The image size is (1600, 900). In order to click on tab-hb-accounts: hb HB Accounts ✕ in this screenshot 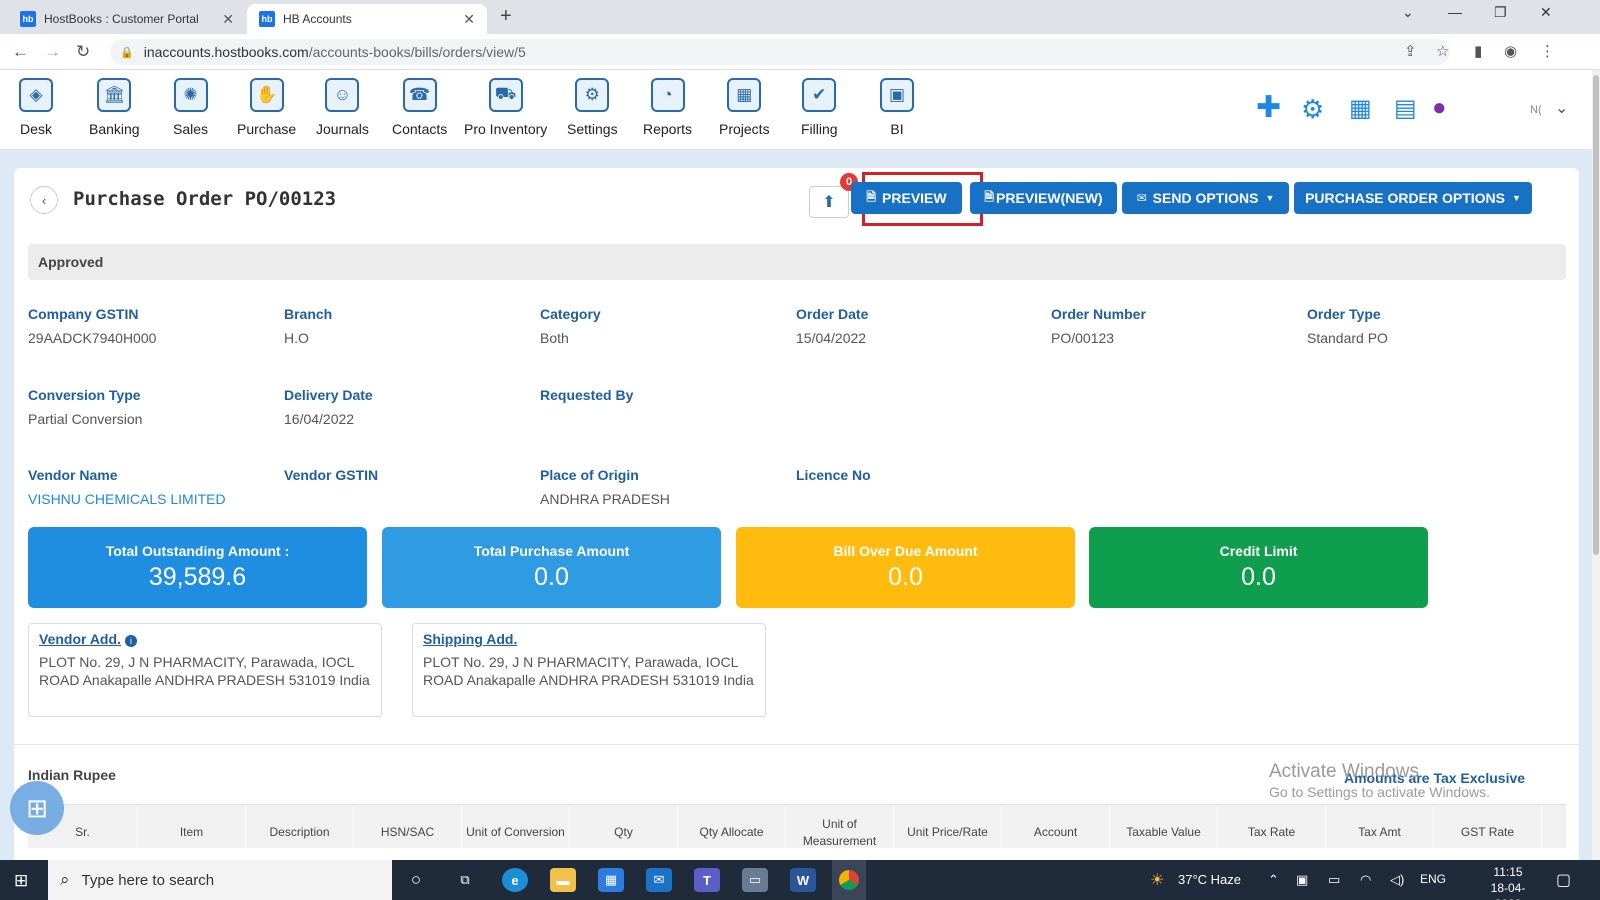, I will do `click(367, 19)`.